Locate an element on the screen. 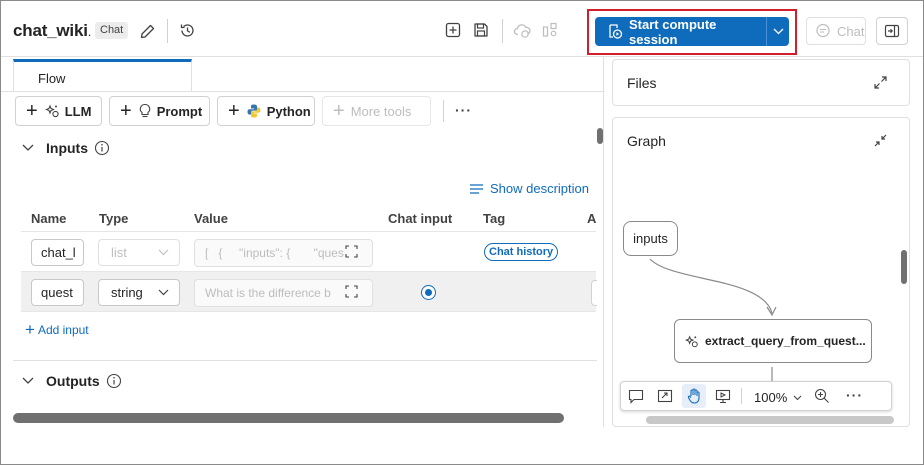 This screenshot has width=924, height=465. chat-history-tag: Chat history is located at coordinates (521, 252).